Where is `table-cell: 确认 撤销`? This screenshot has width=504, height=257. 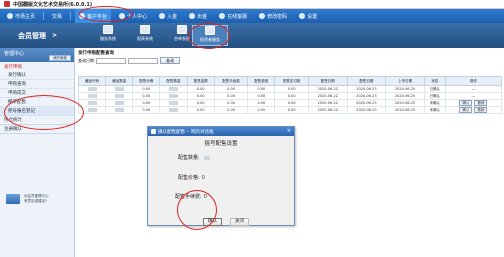
table-cell: 确认 撤销 is located at coordinates (473, 110).